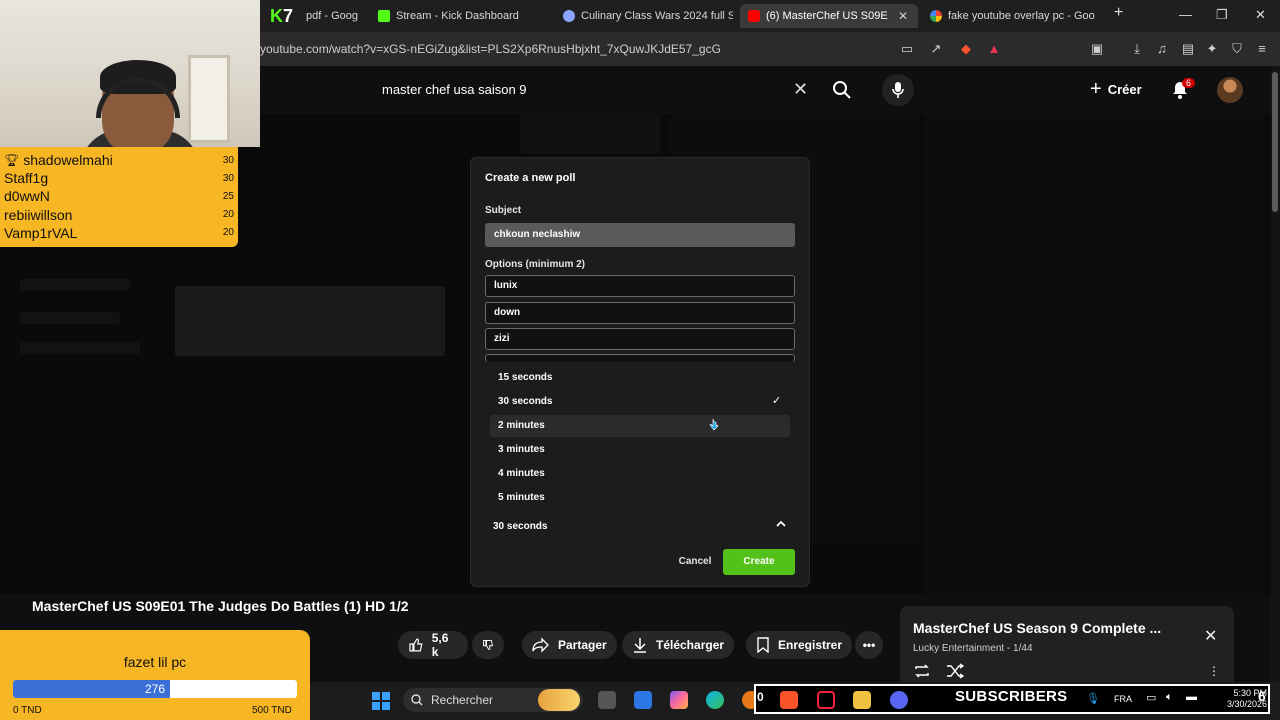  Describe the element at coordinates (1222, 15) in the screenshot. I see `maximize-icon: ❐` at that location.